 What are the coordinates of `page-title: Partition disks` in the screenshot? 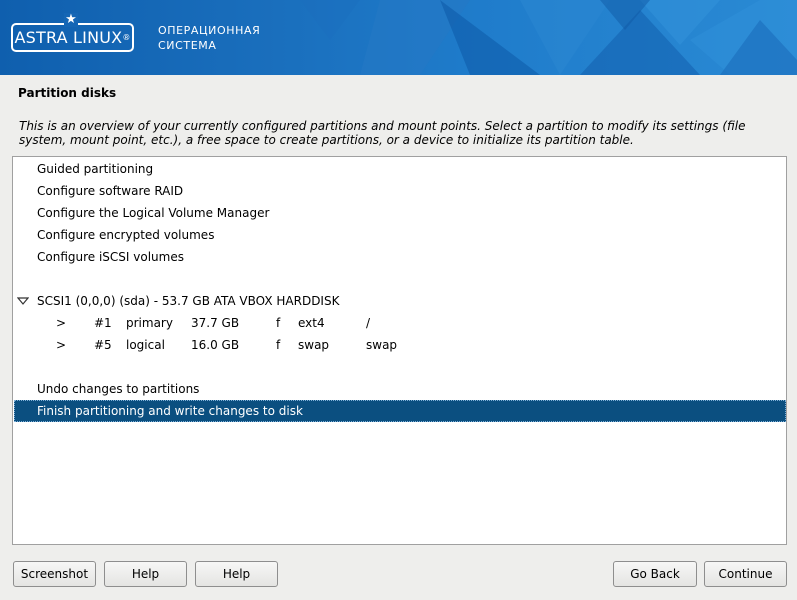 It's located at (67, 93).